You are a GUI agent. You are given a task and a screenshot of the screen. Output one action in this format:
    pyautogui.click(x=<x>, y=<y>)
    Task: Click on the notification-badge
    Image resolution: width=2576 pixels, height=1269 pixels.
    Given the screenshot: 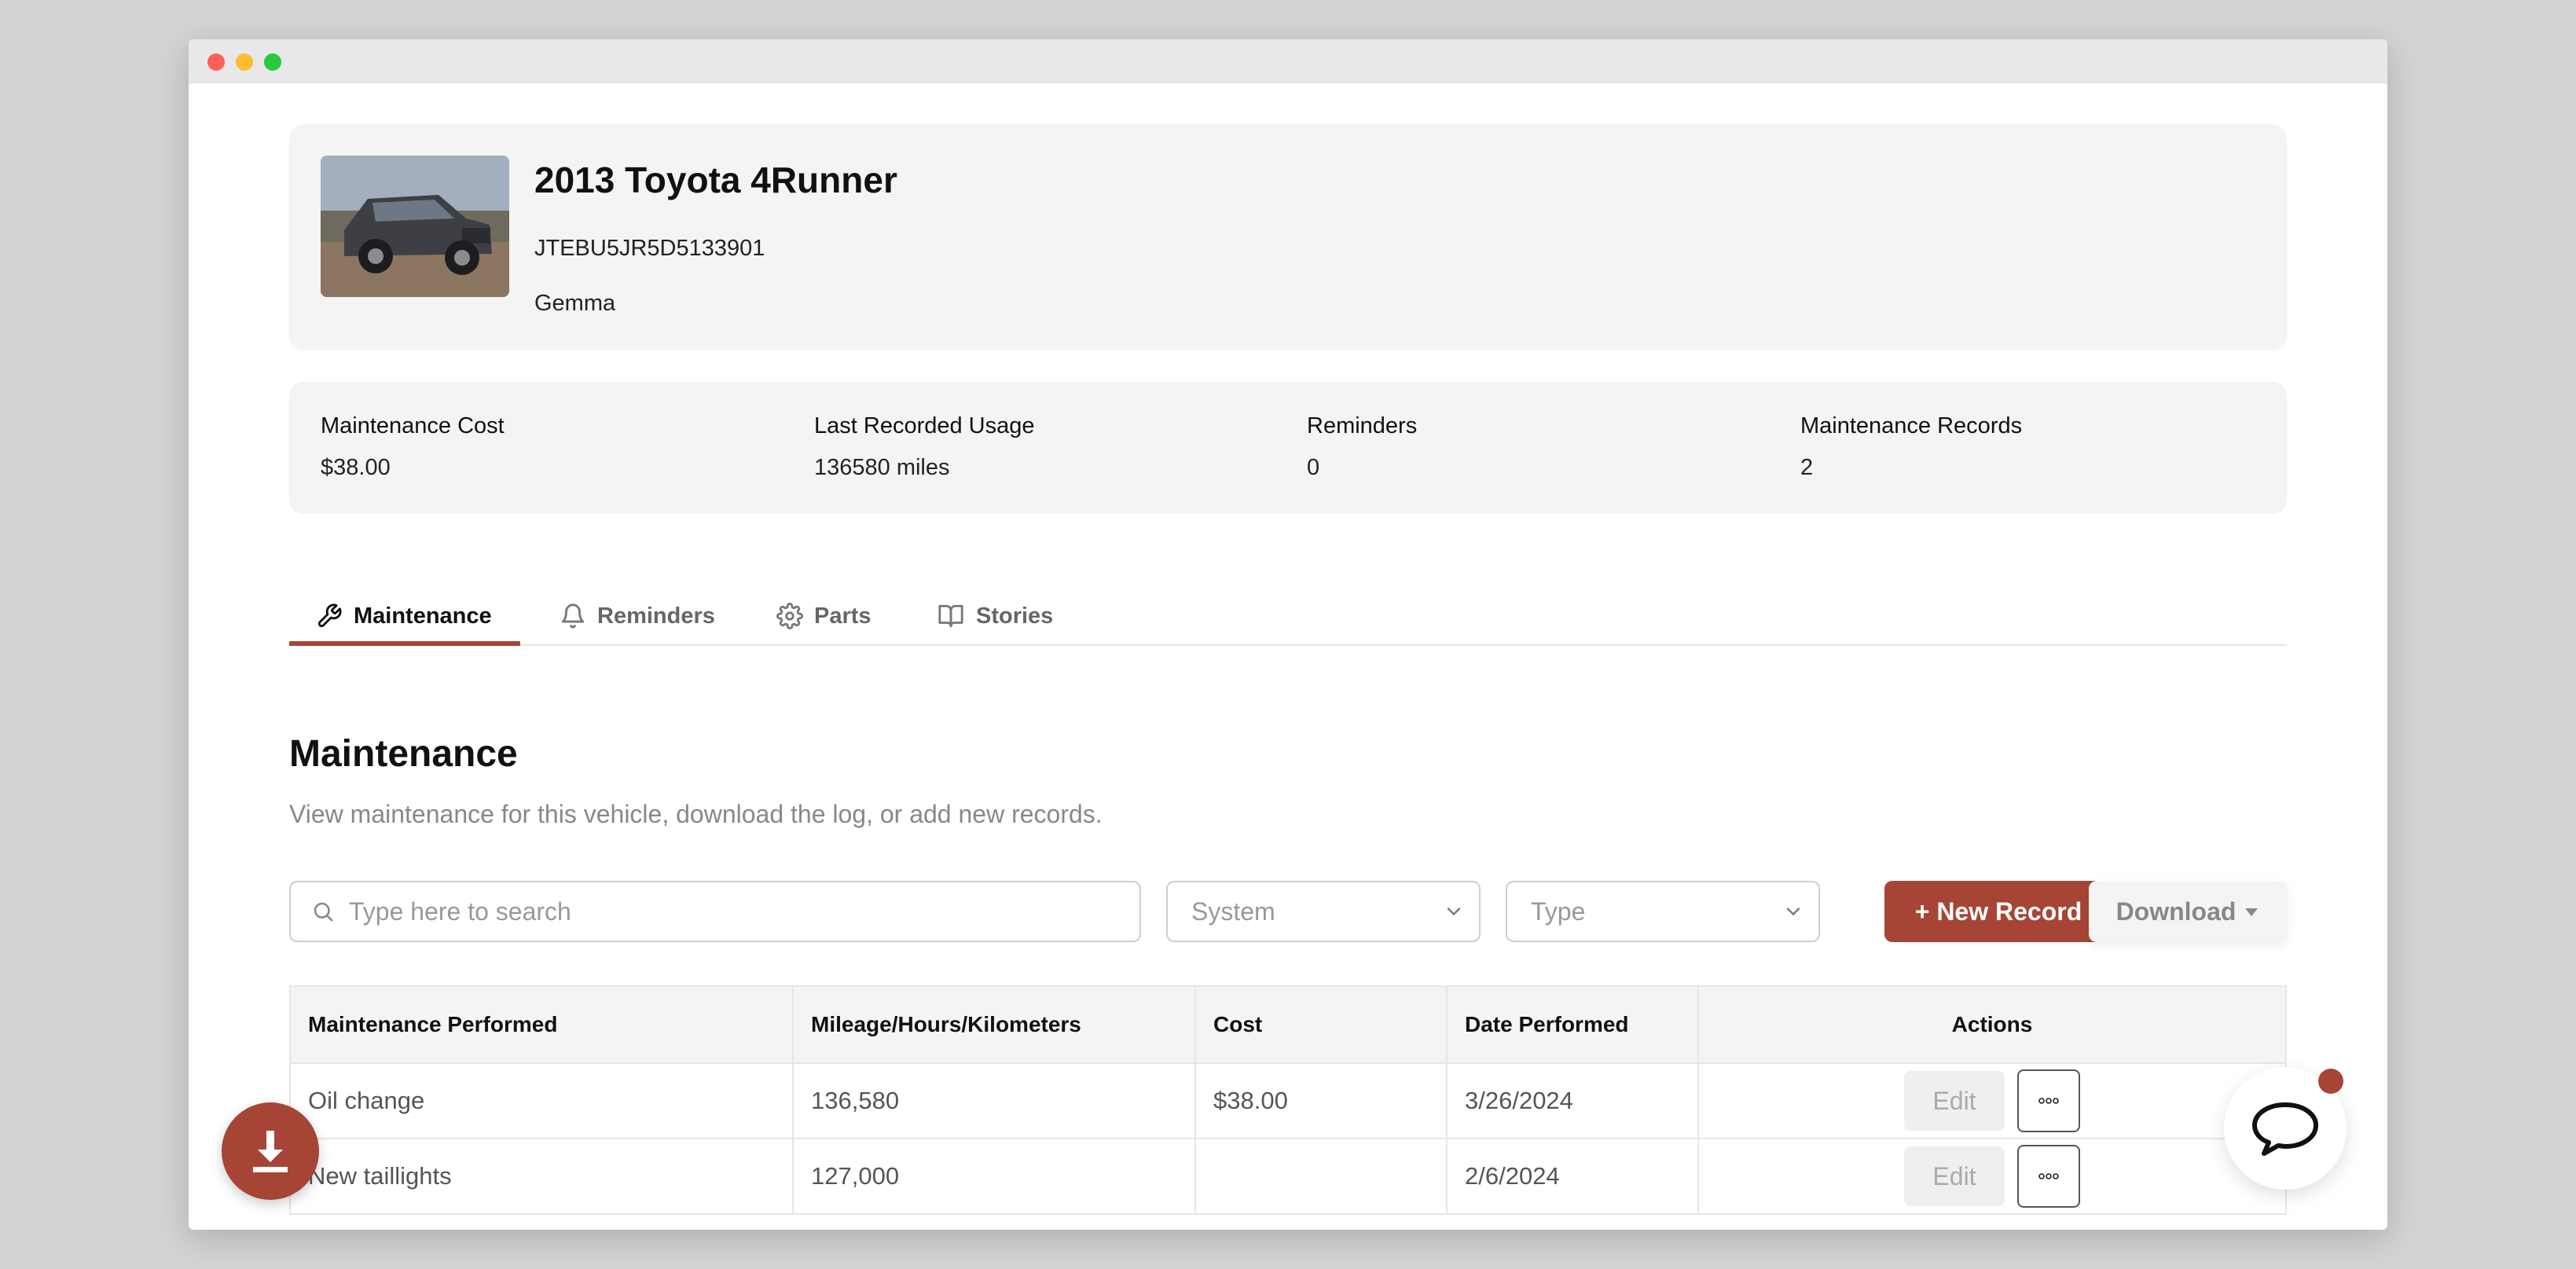 What is the action you would take?
    pyautogui.click(x=2330, y=1081)
    